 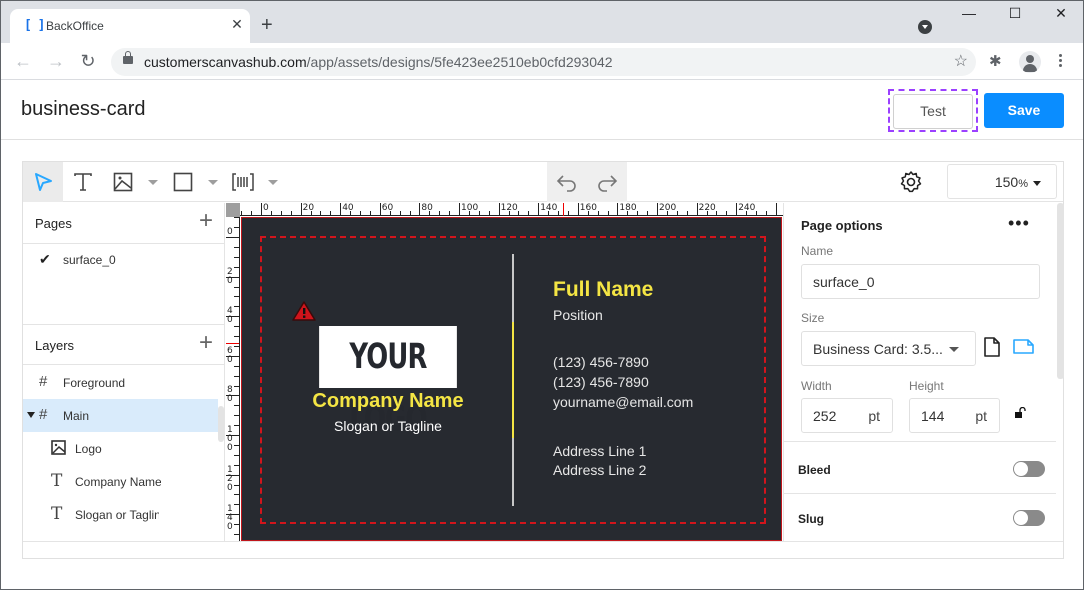 What do you see at coordinates (961, 61) in the screenshot?
I see `bookmark-star-icon: ☆` at bounding box center [961, 61].